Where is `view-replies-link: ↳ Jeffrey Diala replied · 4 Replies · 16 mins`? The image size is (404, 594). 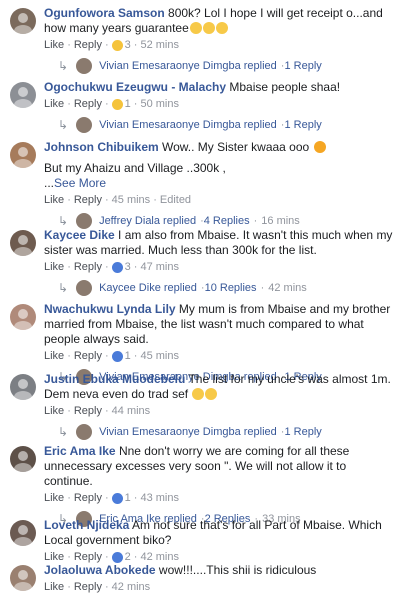 view-replies-link: ↳ Jeffrey Diala replied · 4 Replies · 16 mins is located at coordinates (227, 221).